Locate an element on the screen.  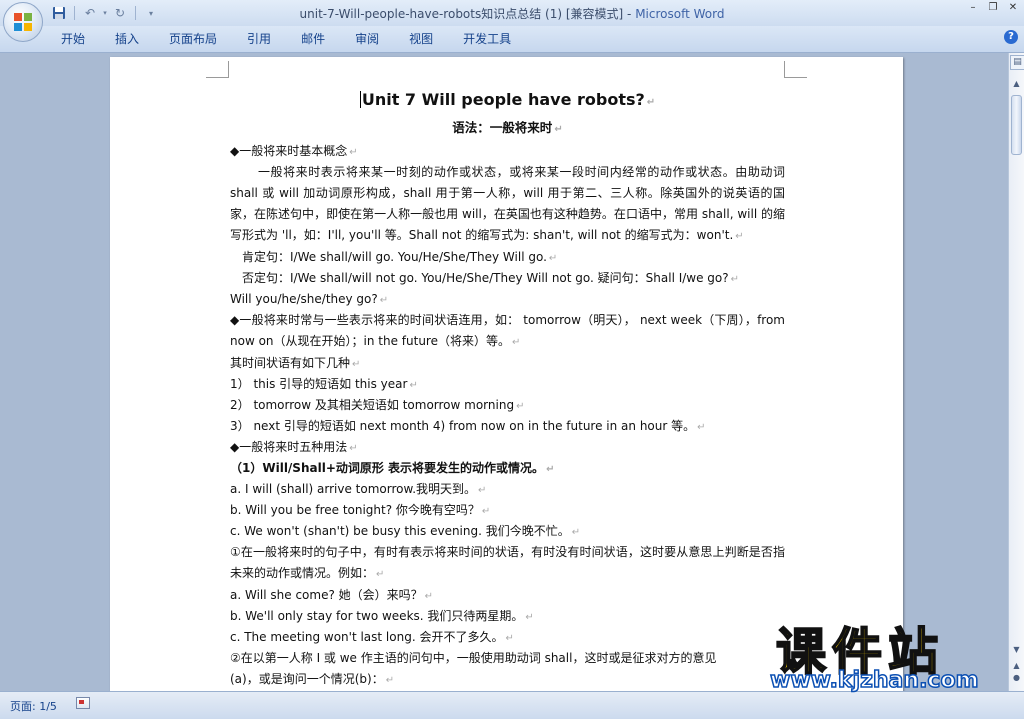
paragraph: ◆一般将来时基本概念 ↵ is located at coordinates (294, 151).